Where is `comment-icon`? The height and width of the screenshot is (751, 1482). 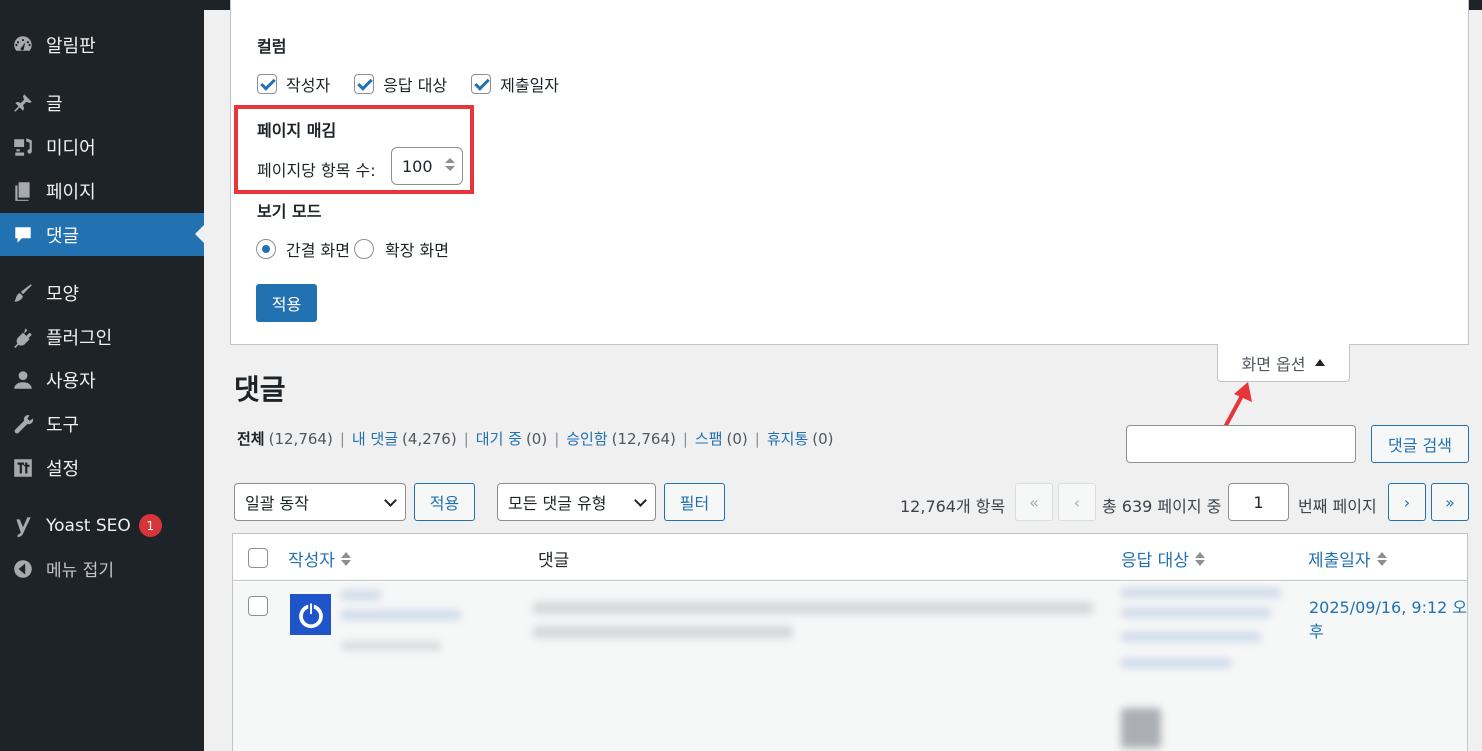 comment-icon is located at coordinates (23, 235).